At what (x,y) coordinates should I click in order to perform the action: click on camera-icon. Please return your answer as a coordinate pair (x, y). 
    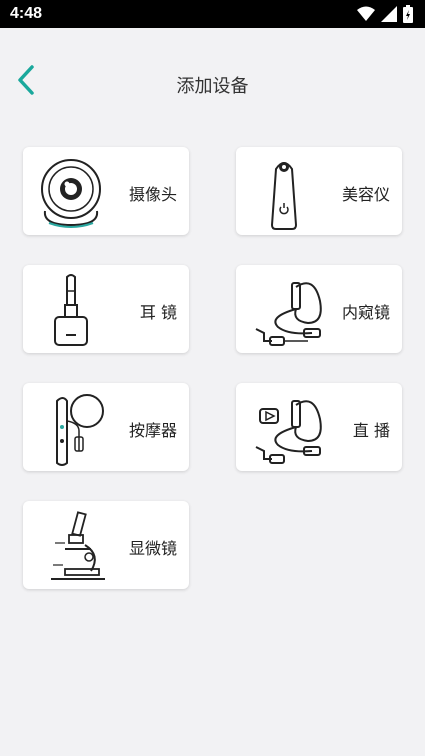
    Looking at the image, I should click on (71, 193).